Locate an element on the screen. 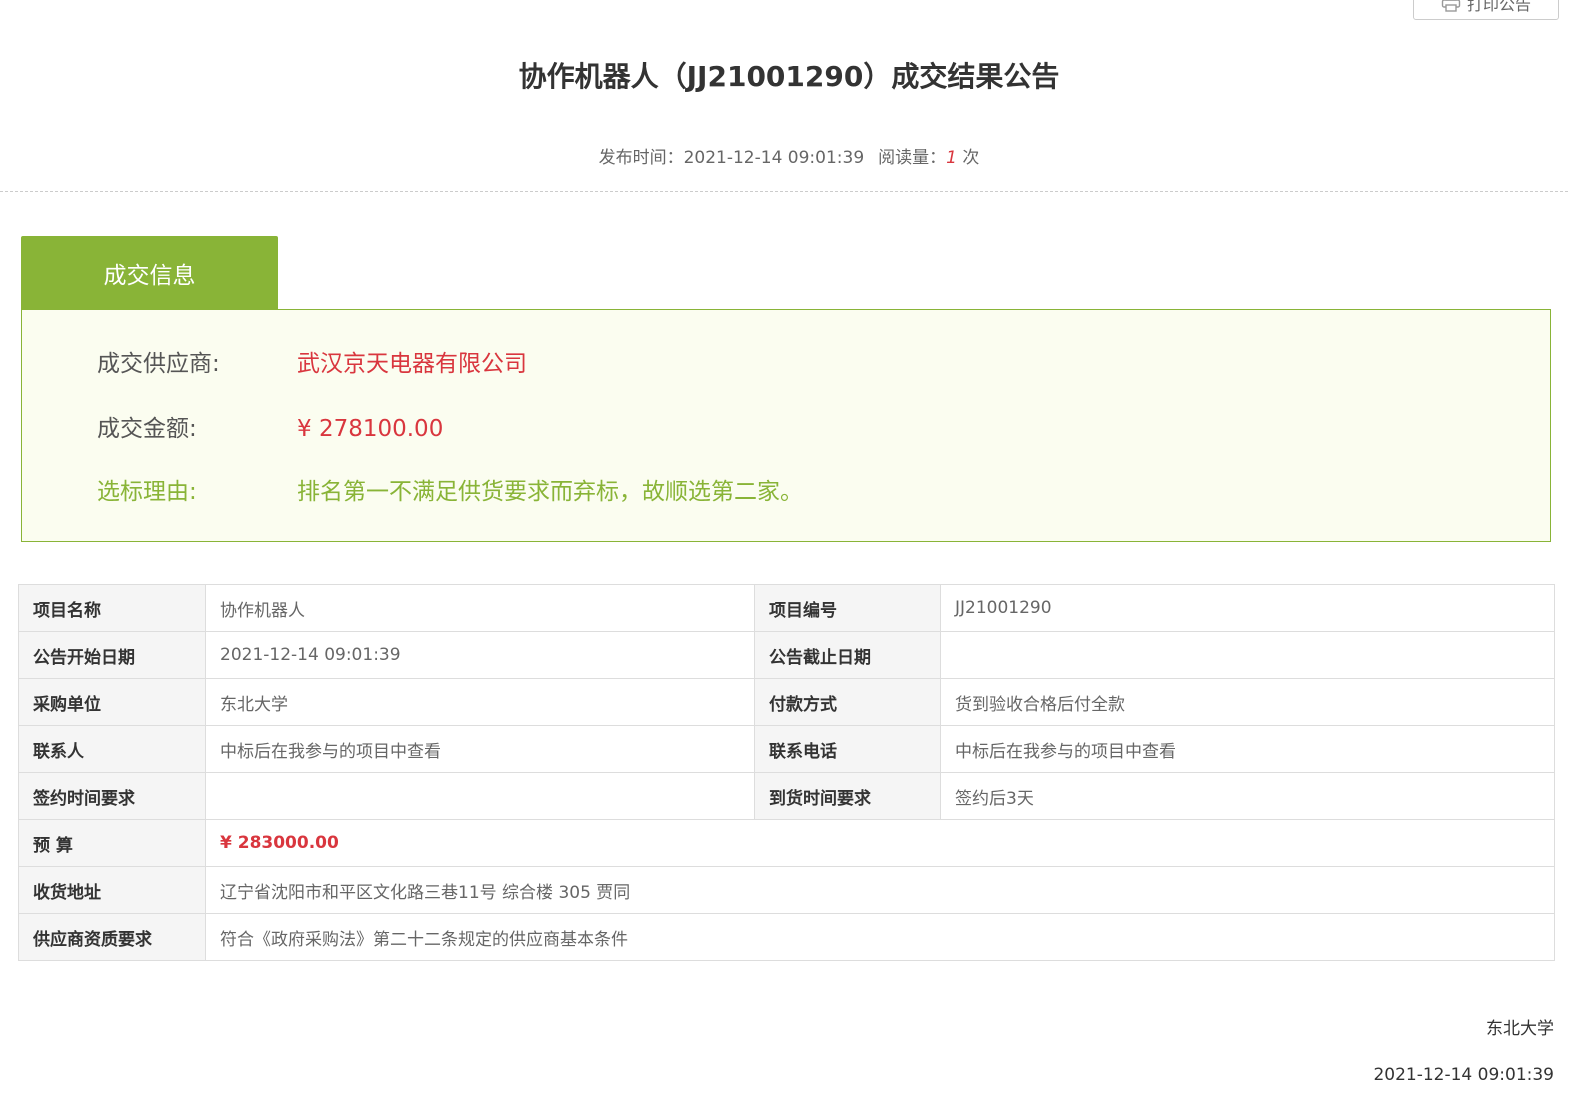 The width and height of the screenshot is (1578, 1100). table-row: 预 算 ¥ 283000.00 is located at coordinates (786, 843).